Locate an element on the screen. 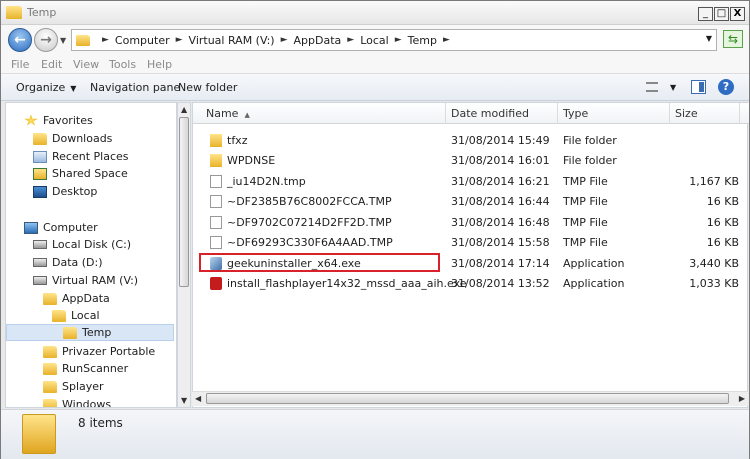 The height and width of the screenshot is (459, 750). sidebar-item-shared-space: Shared Space is located at coordinates (80, 173).